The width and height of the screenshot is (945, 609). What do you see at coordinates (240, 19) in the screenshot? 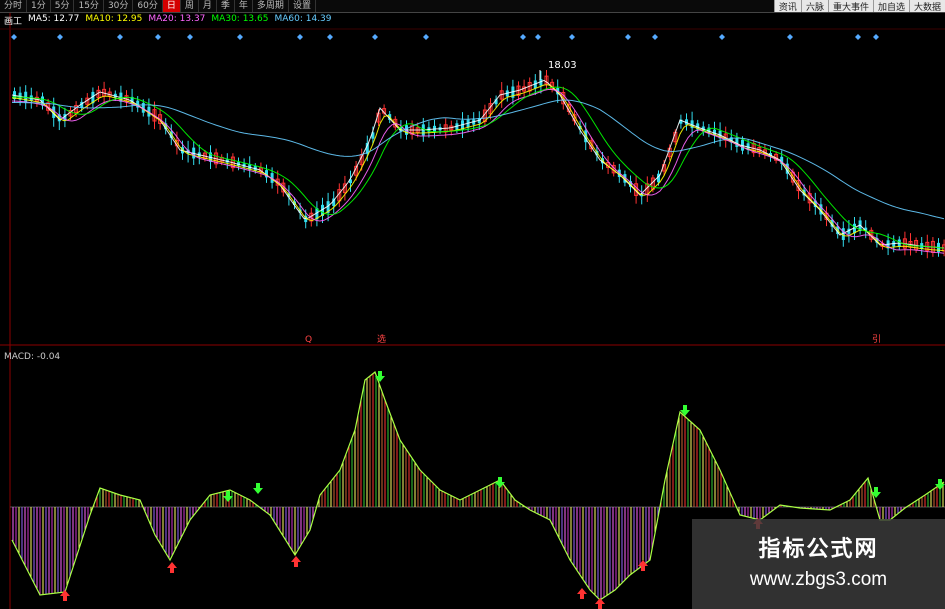
I see `ma-legend-item-4: MA30: 13.65` at bounding box center [240, 19].